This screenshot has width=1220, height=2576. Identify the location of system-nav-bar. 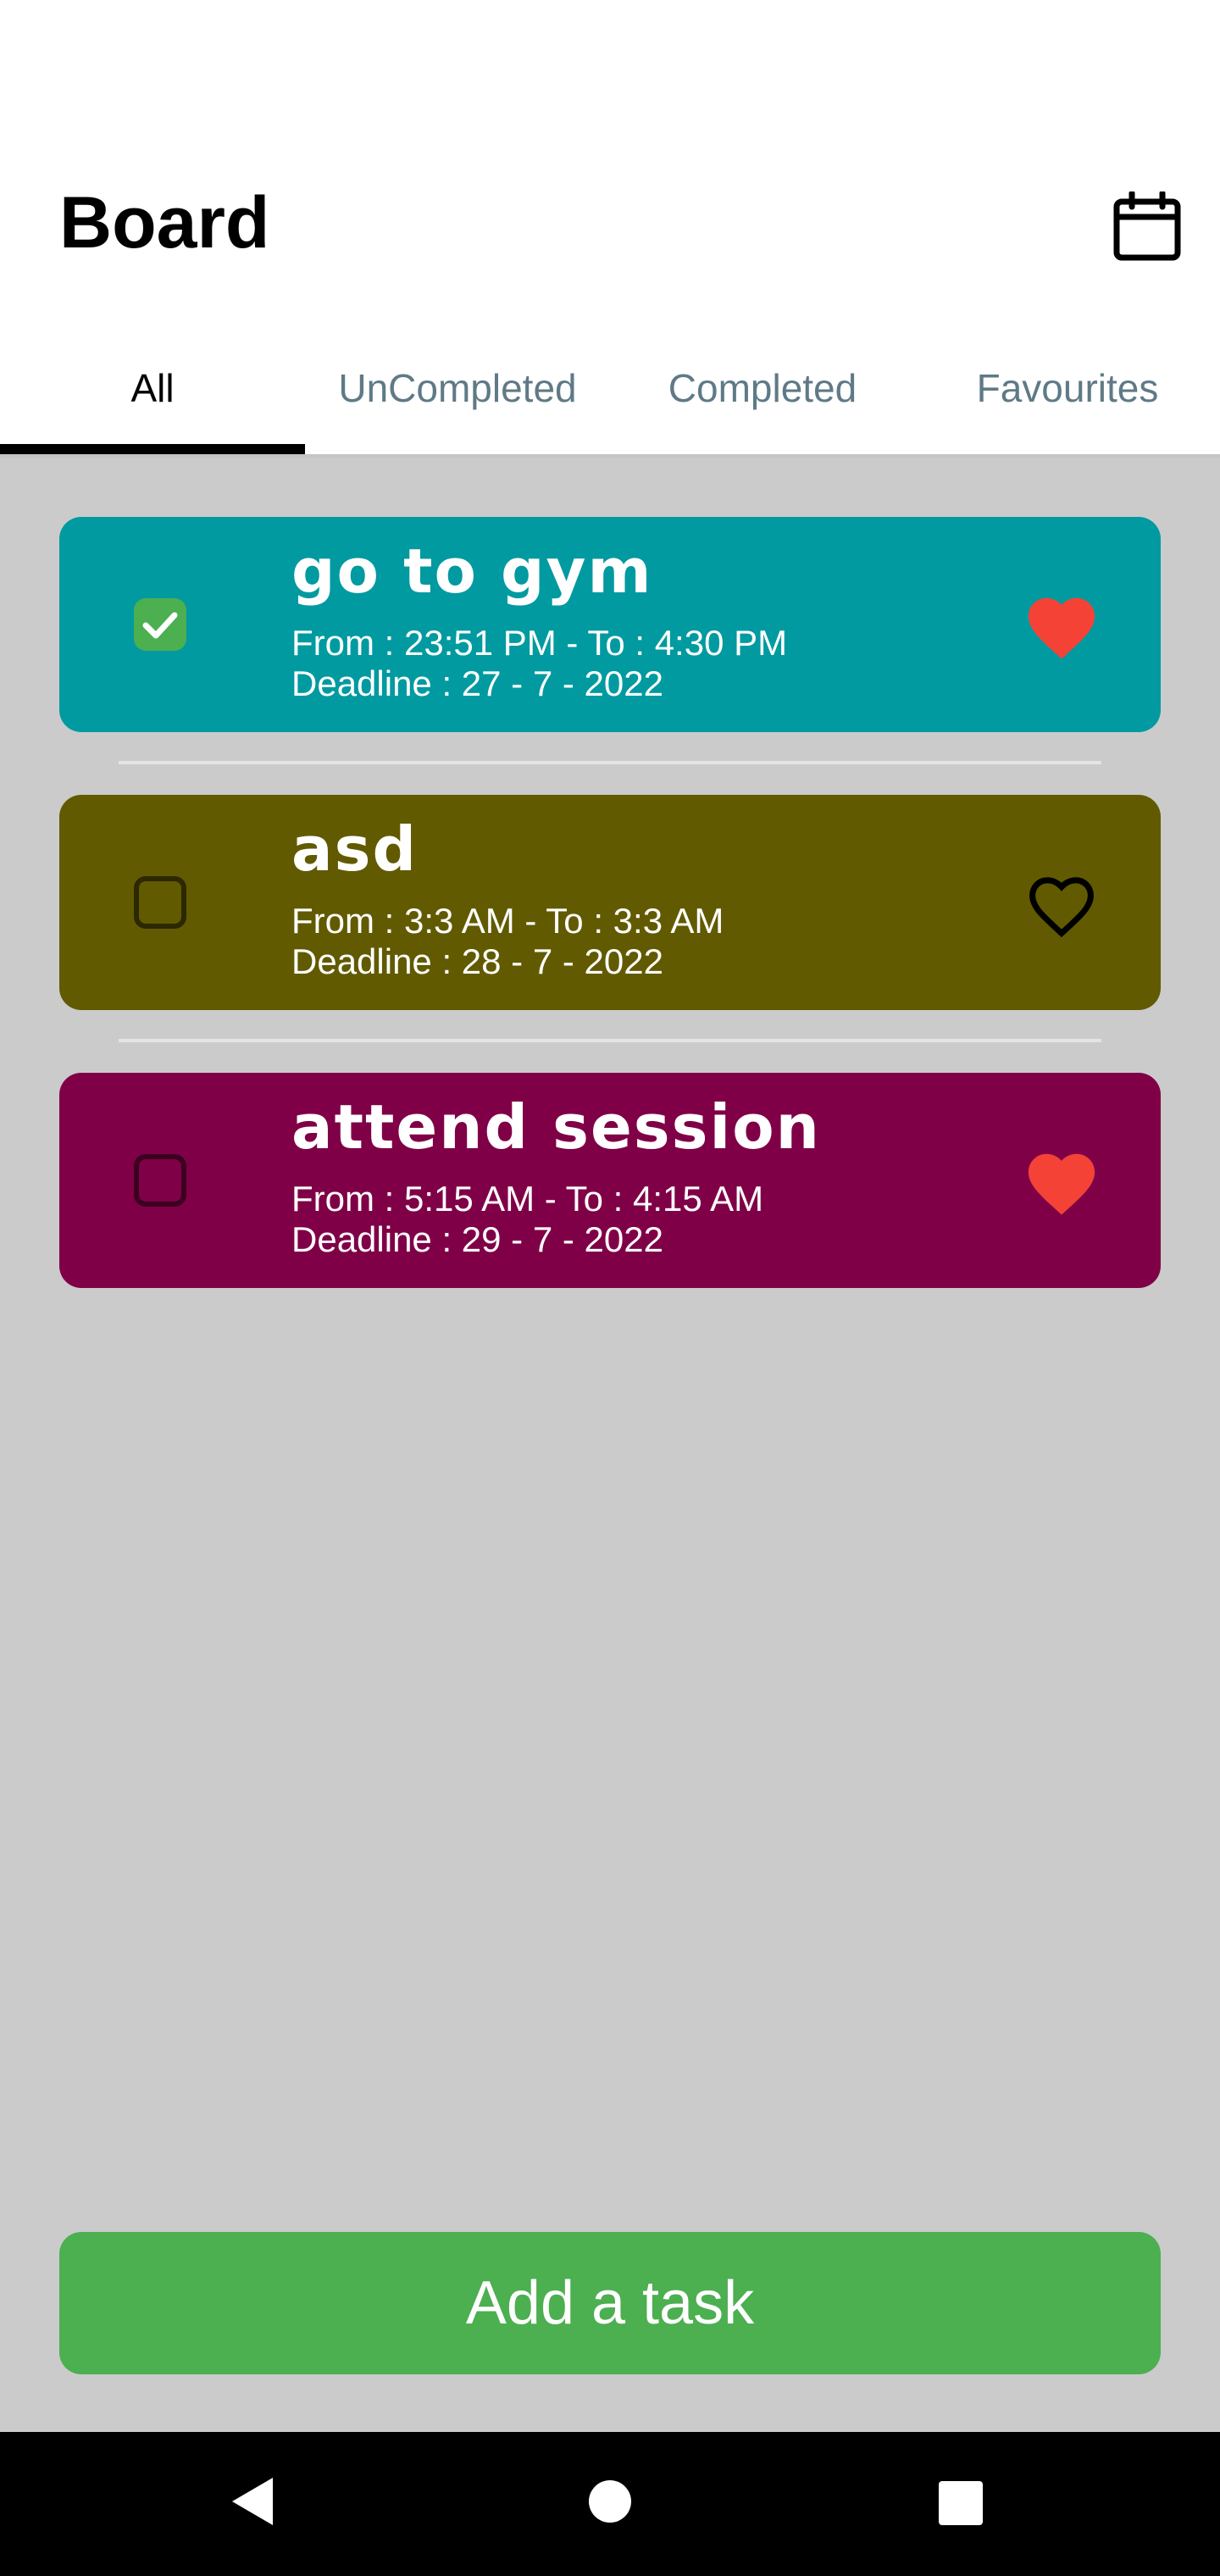
(610, 2504).